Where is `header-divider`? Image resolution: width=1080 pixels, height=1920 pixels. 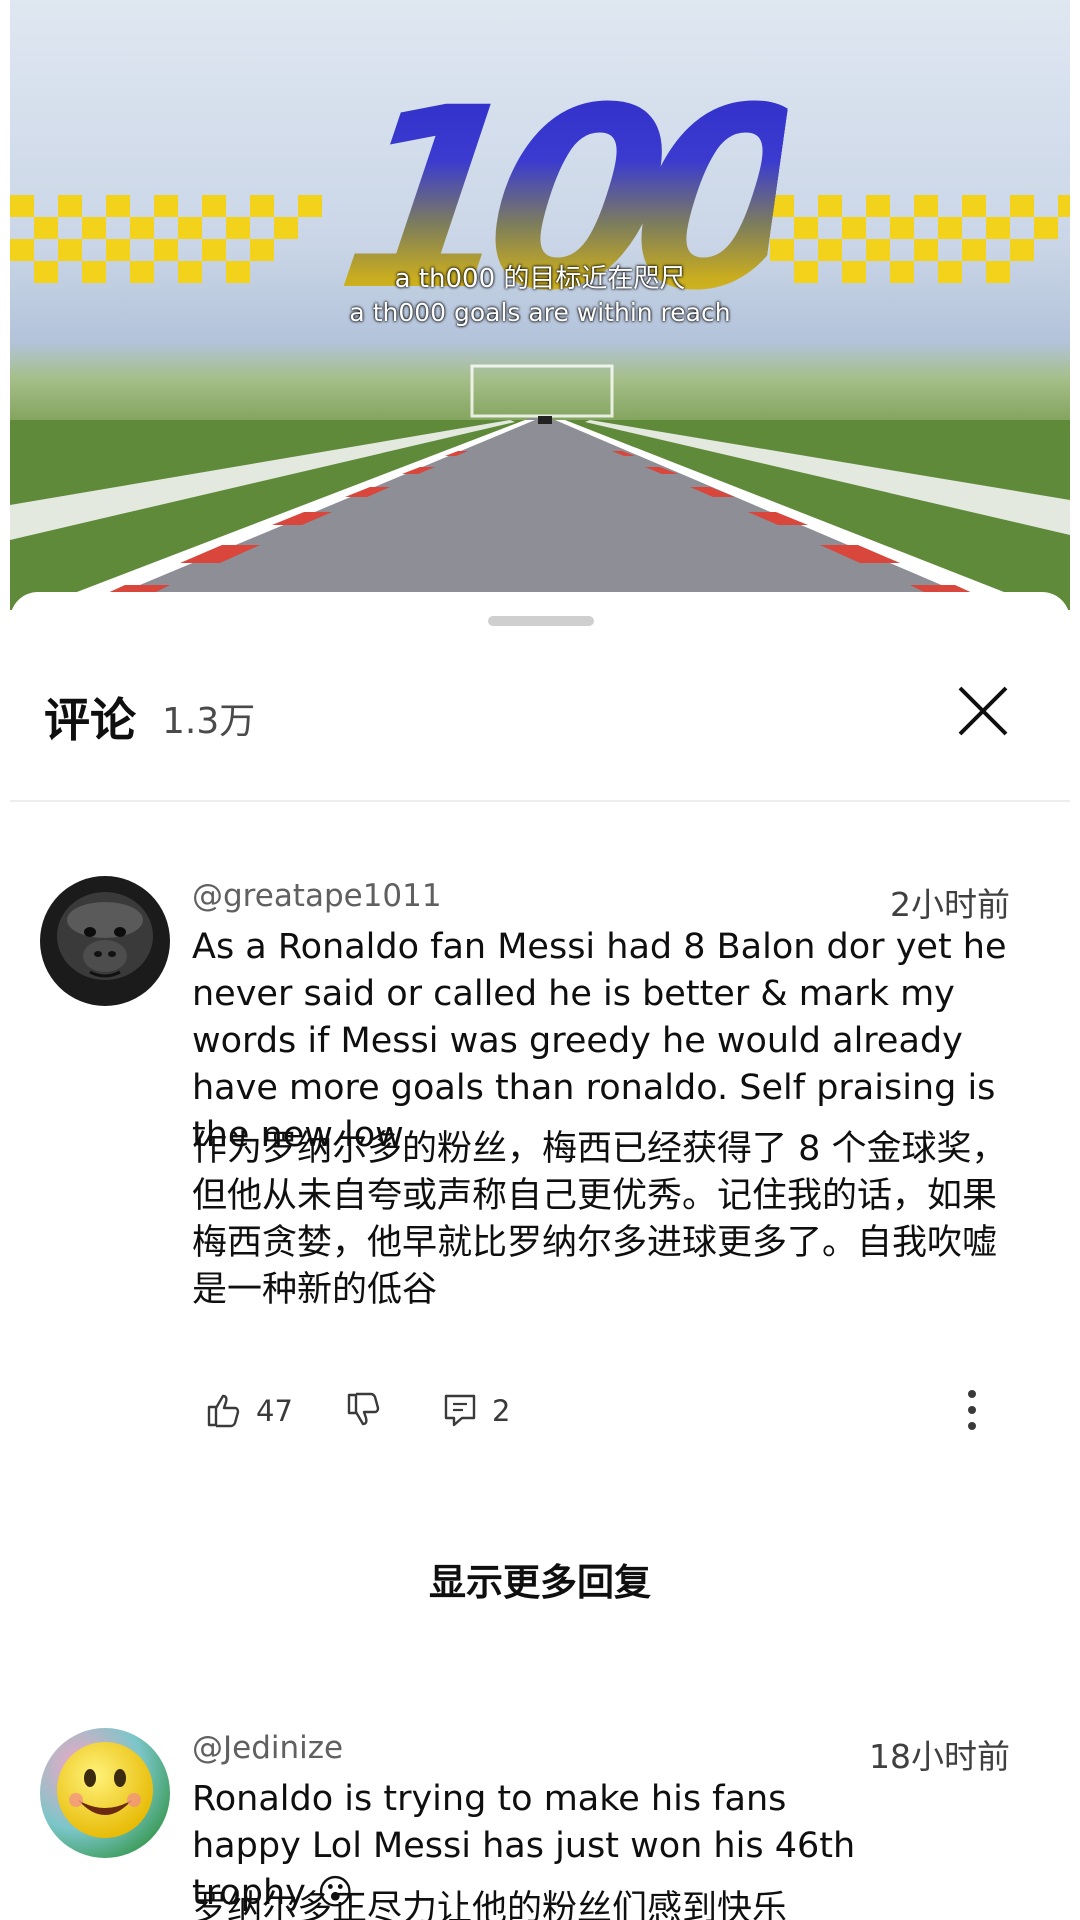
header-divider is located at coordinates (540, 801).